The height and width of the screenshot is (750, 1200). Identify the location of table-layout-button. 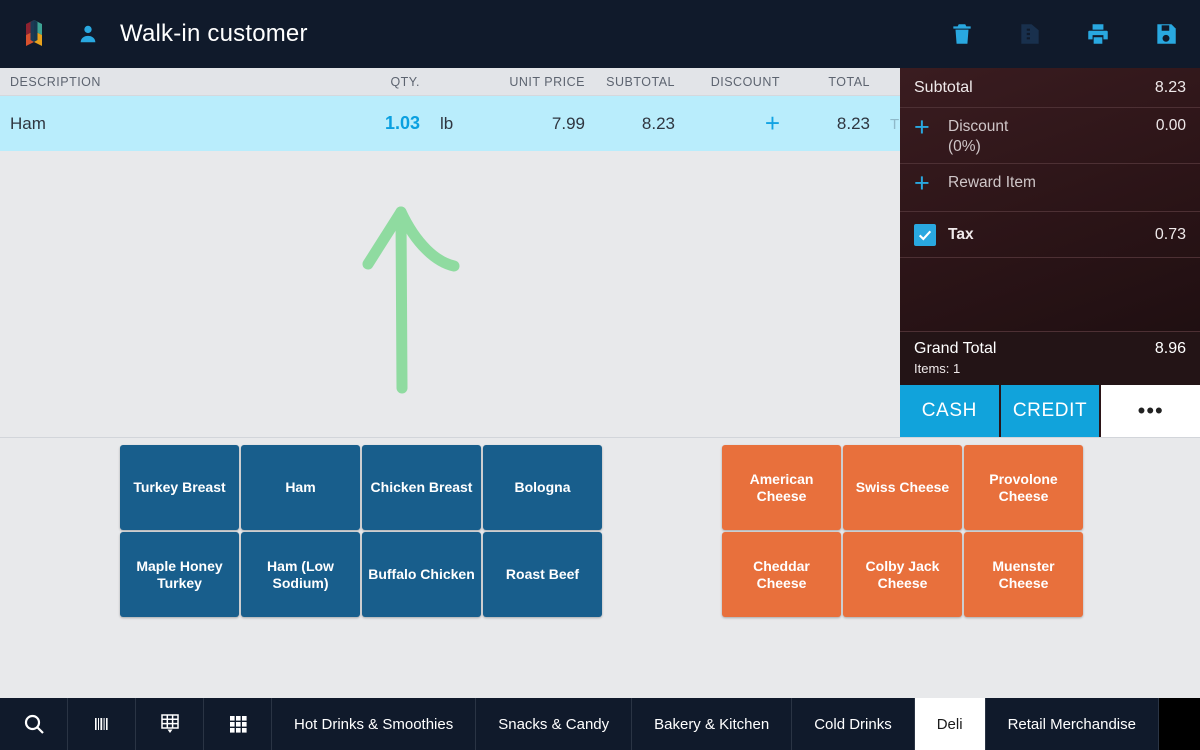
(170, 724).